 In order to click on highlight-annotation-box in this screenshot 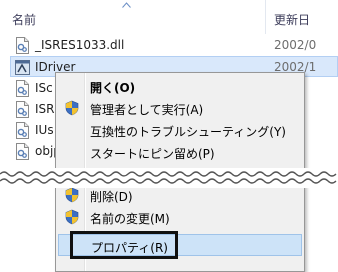, I will do `click(124, 245)`.